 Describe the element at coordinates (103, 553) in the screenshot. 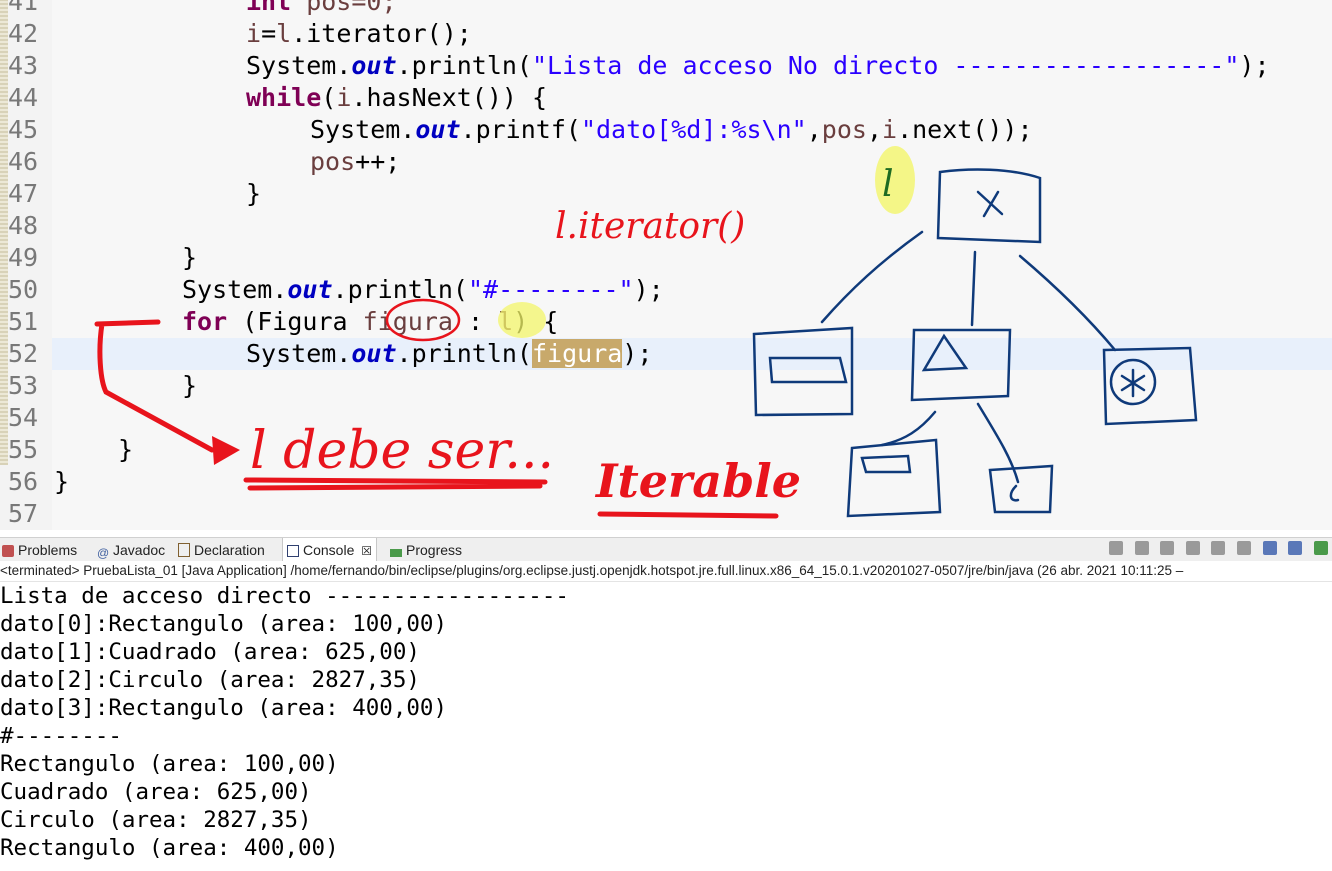

I see `javadoc-icon: @` at that location.